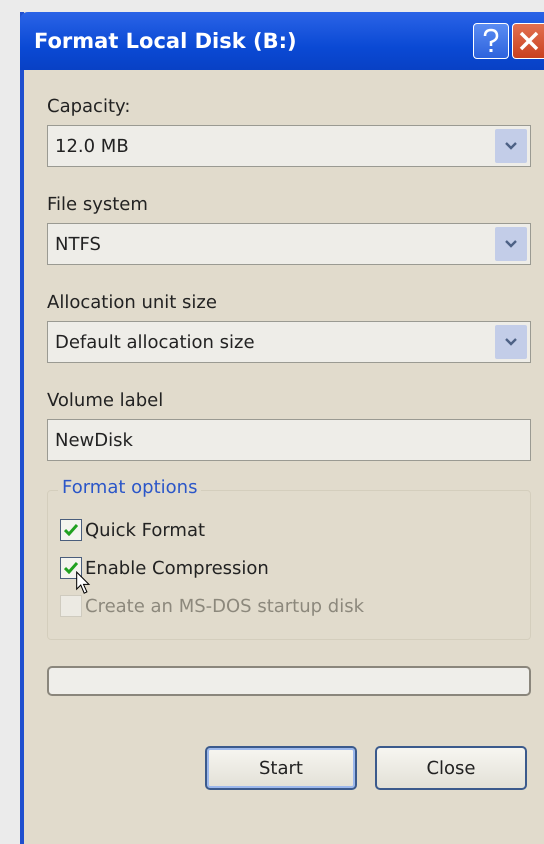  I want to click on help-icon, so click(491, 41).